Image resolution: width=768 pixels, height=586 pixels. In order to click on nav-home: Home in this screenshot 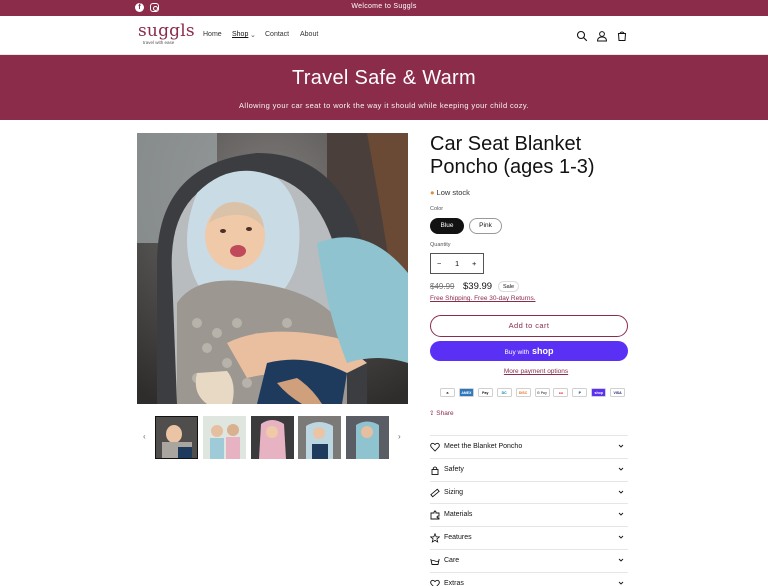, I will do `click(212, 34)`.